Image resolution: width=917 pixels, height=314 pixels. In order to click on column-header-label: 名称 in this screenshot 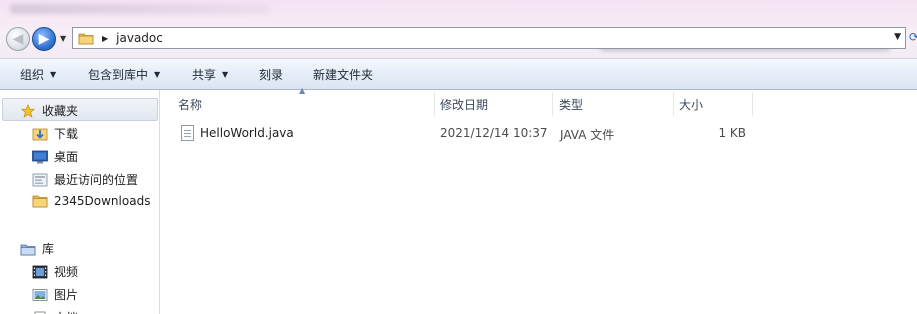, I will do `click(190, 104)`.